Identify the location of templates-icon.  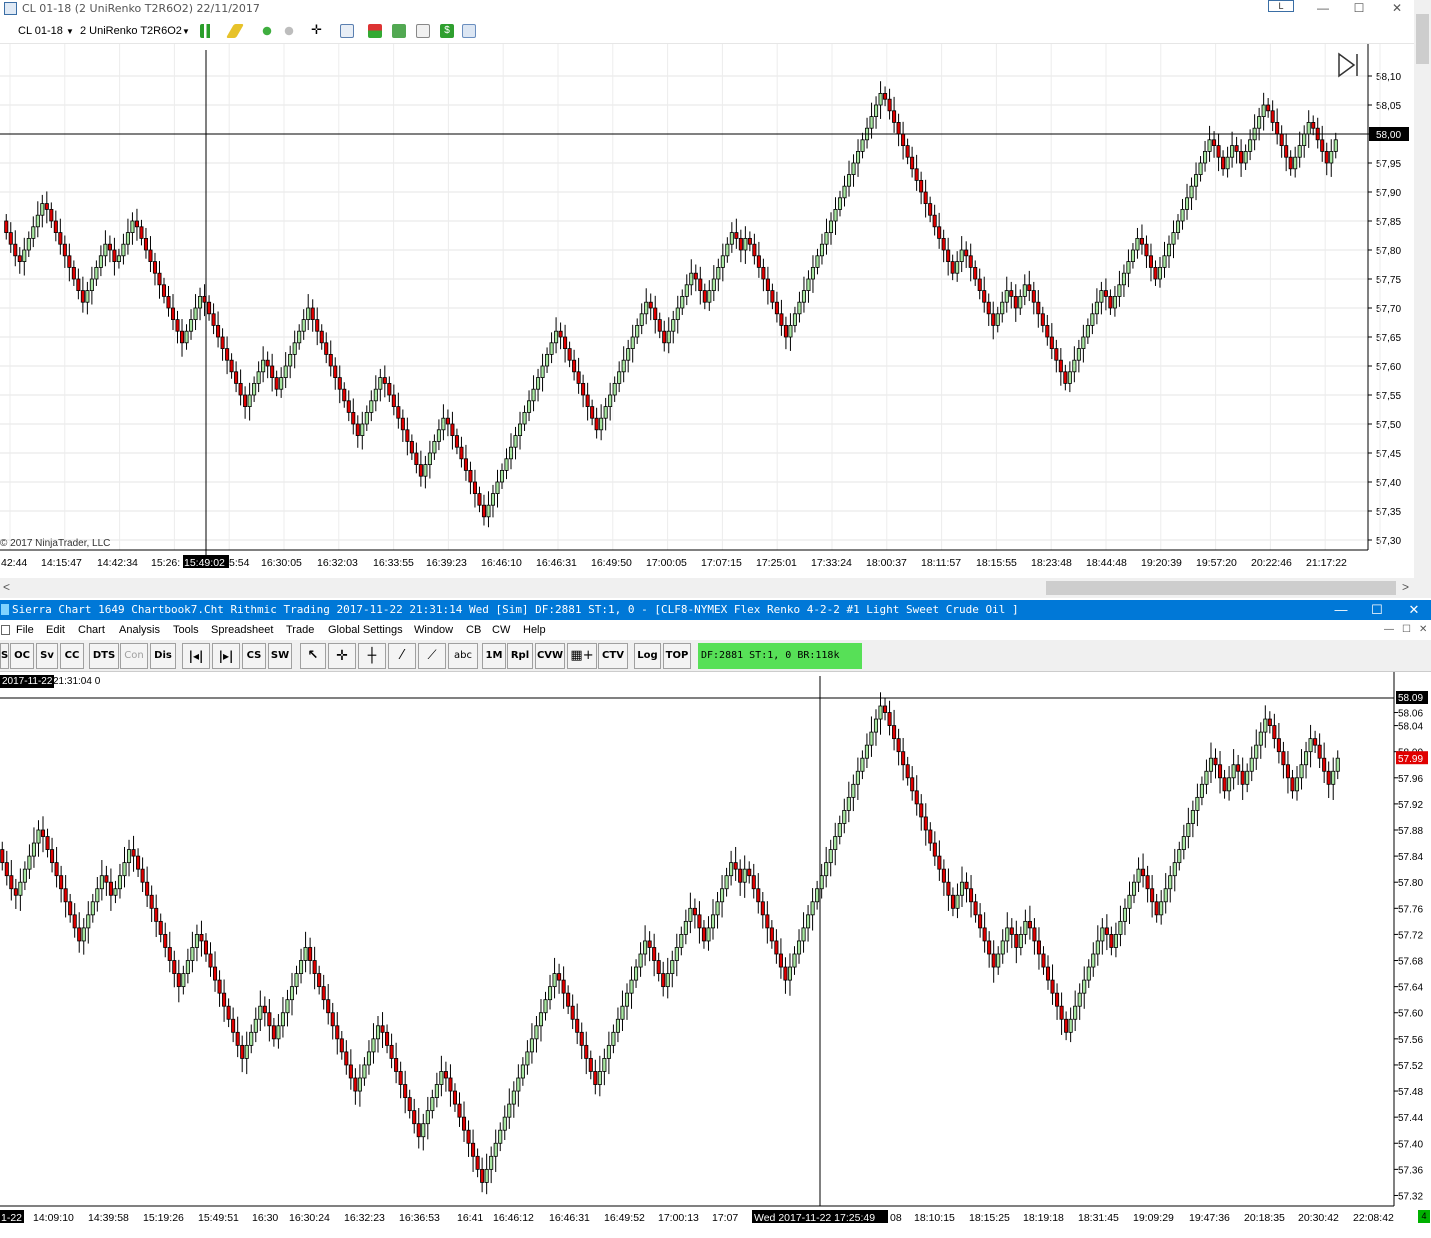
(423, 31).